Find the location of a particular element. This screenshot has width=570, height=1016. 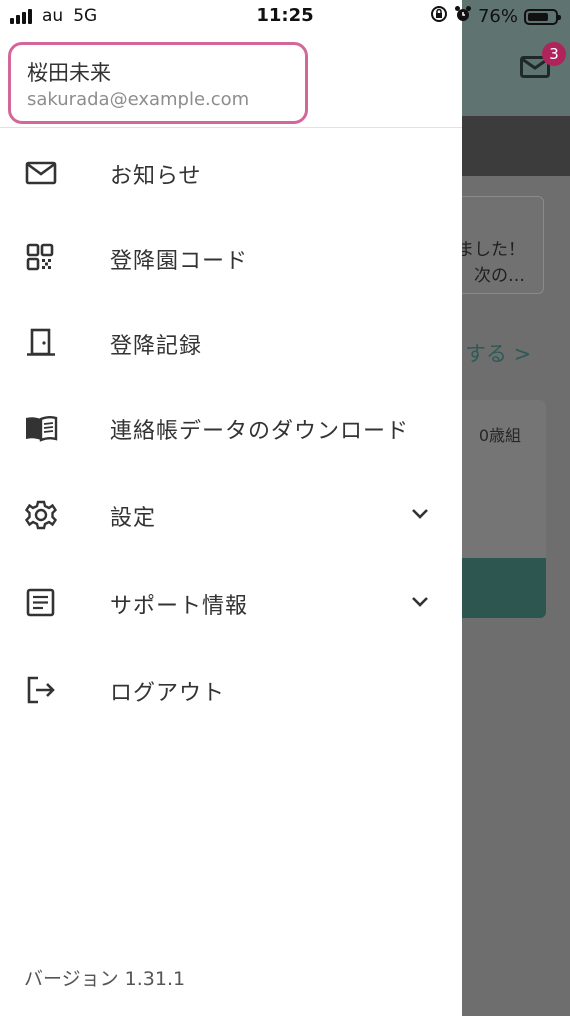

divider is located at coordinates (231, 127).